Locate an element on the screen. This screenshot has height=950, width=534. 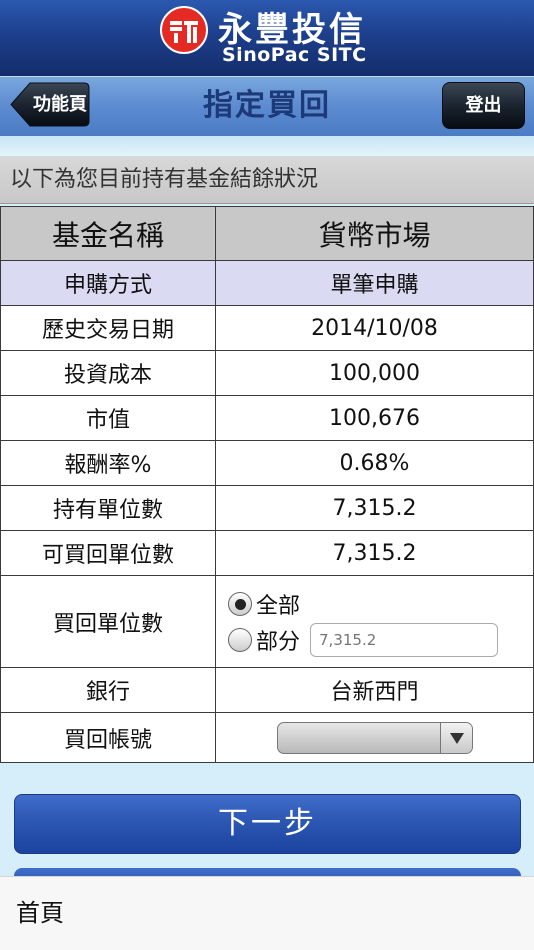
row-value: 2014/10/08 is located at coordinates (374, 328).